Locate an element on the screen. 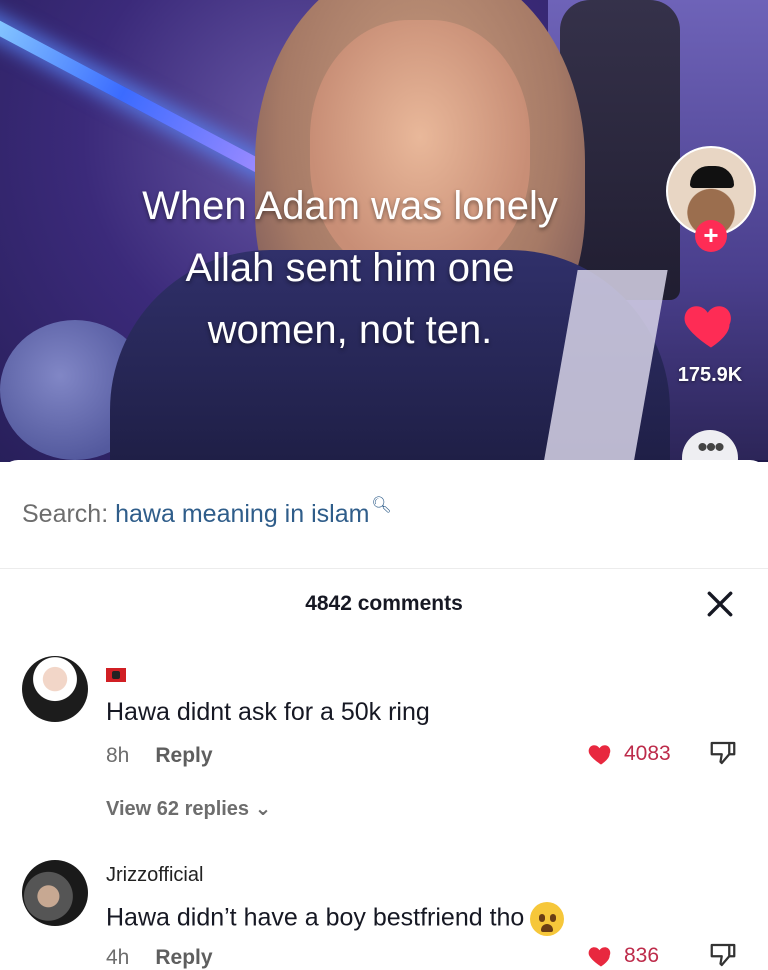 The width and height of the screenshot is (768, 970). crying-emoji-icon is located at coordinates (547, 919).